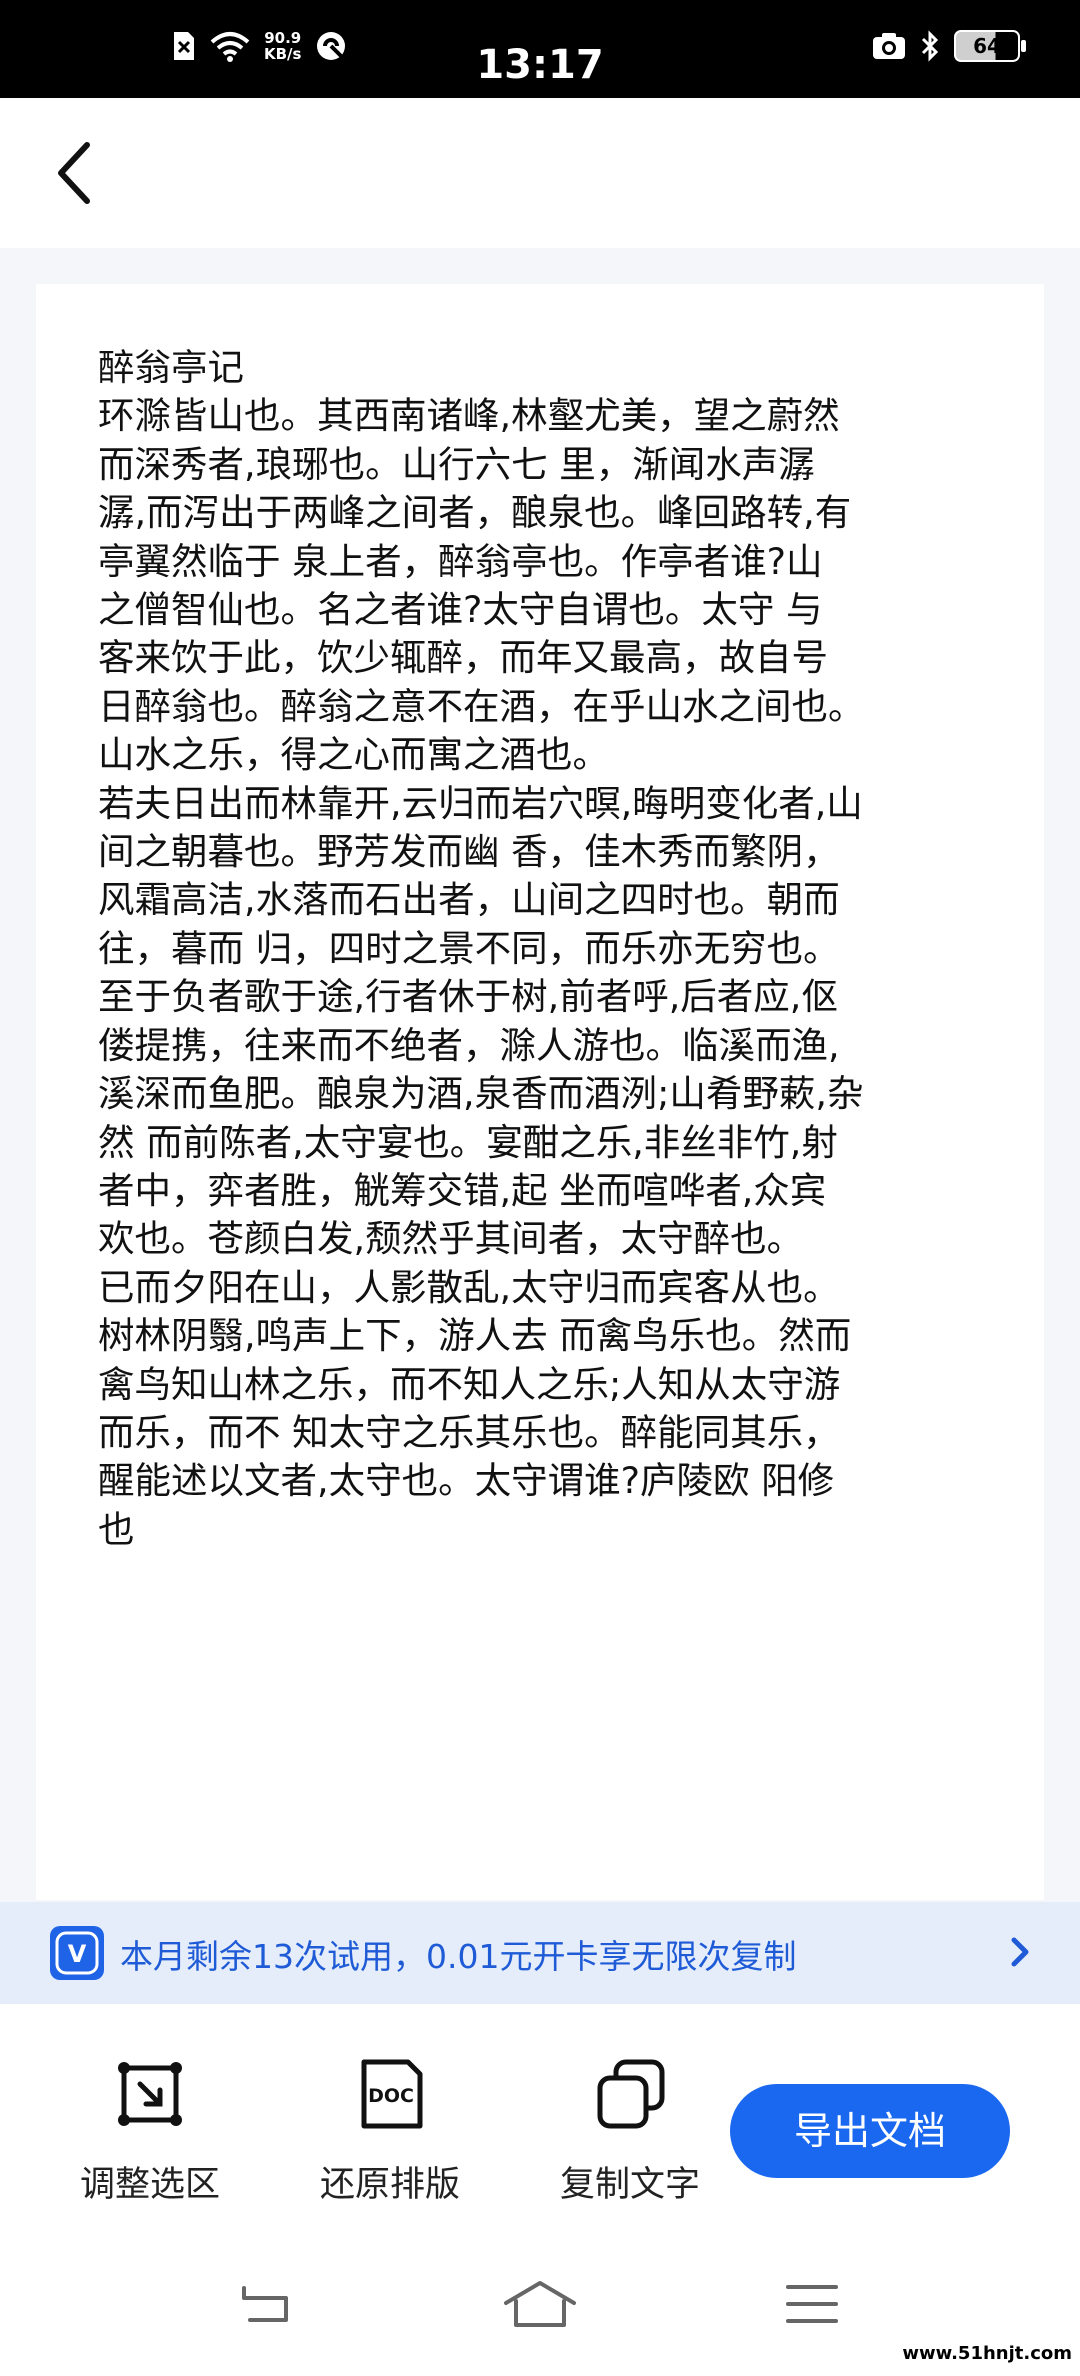 The width and height of the screenshot is (1080, 2376). What do you see at coordinates (481, 706) in the screenshot?
I see `text-line: 日醉翁也。醉翁之意不在酒，在乎山水之间也。` at bounding box center [481, 706].